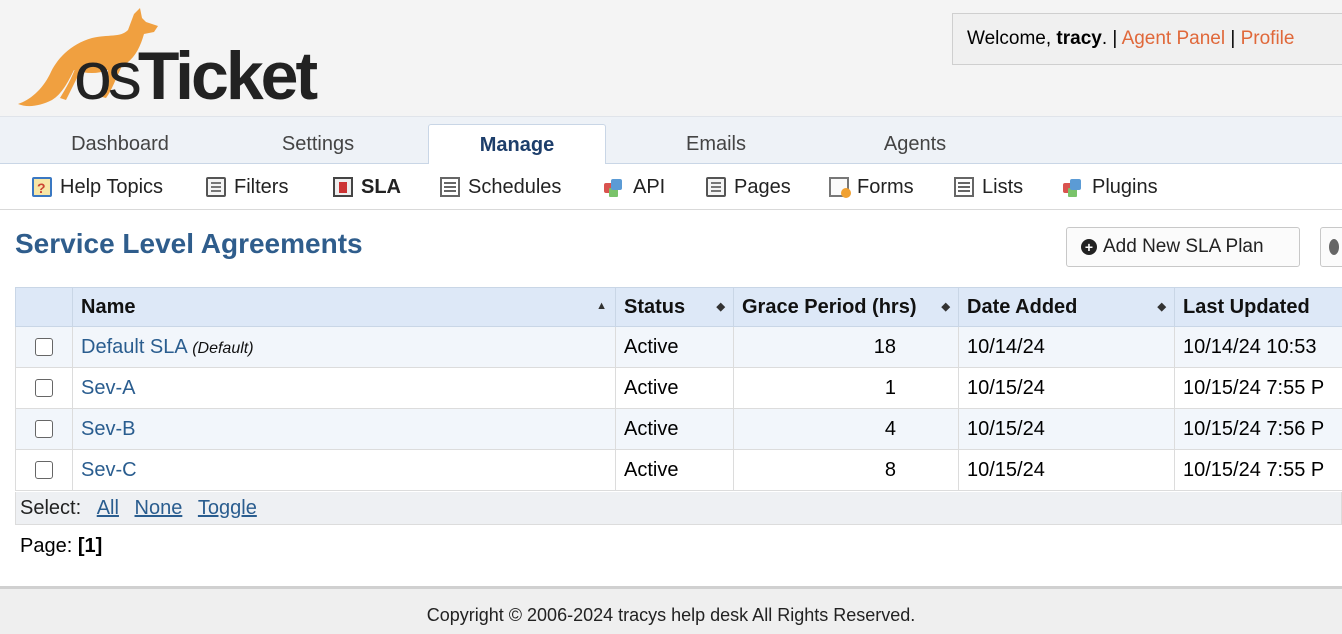  I want to click on pages-icon, so click(716, 187).